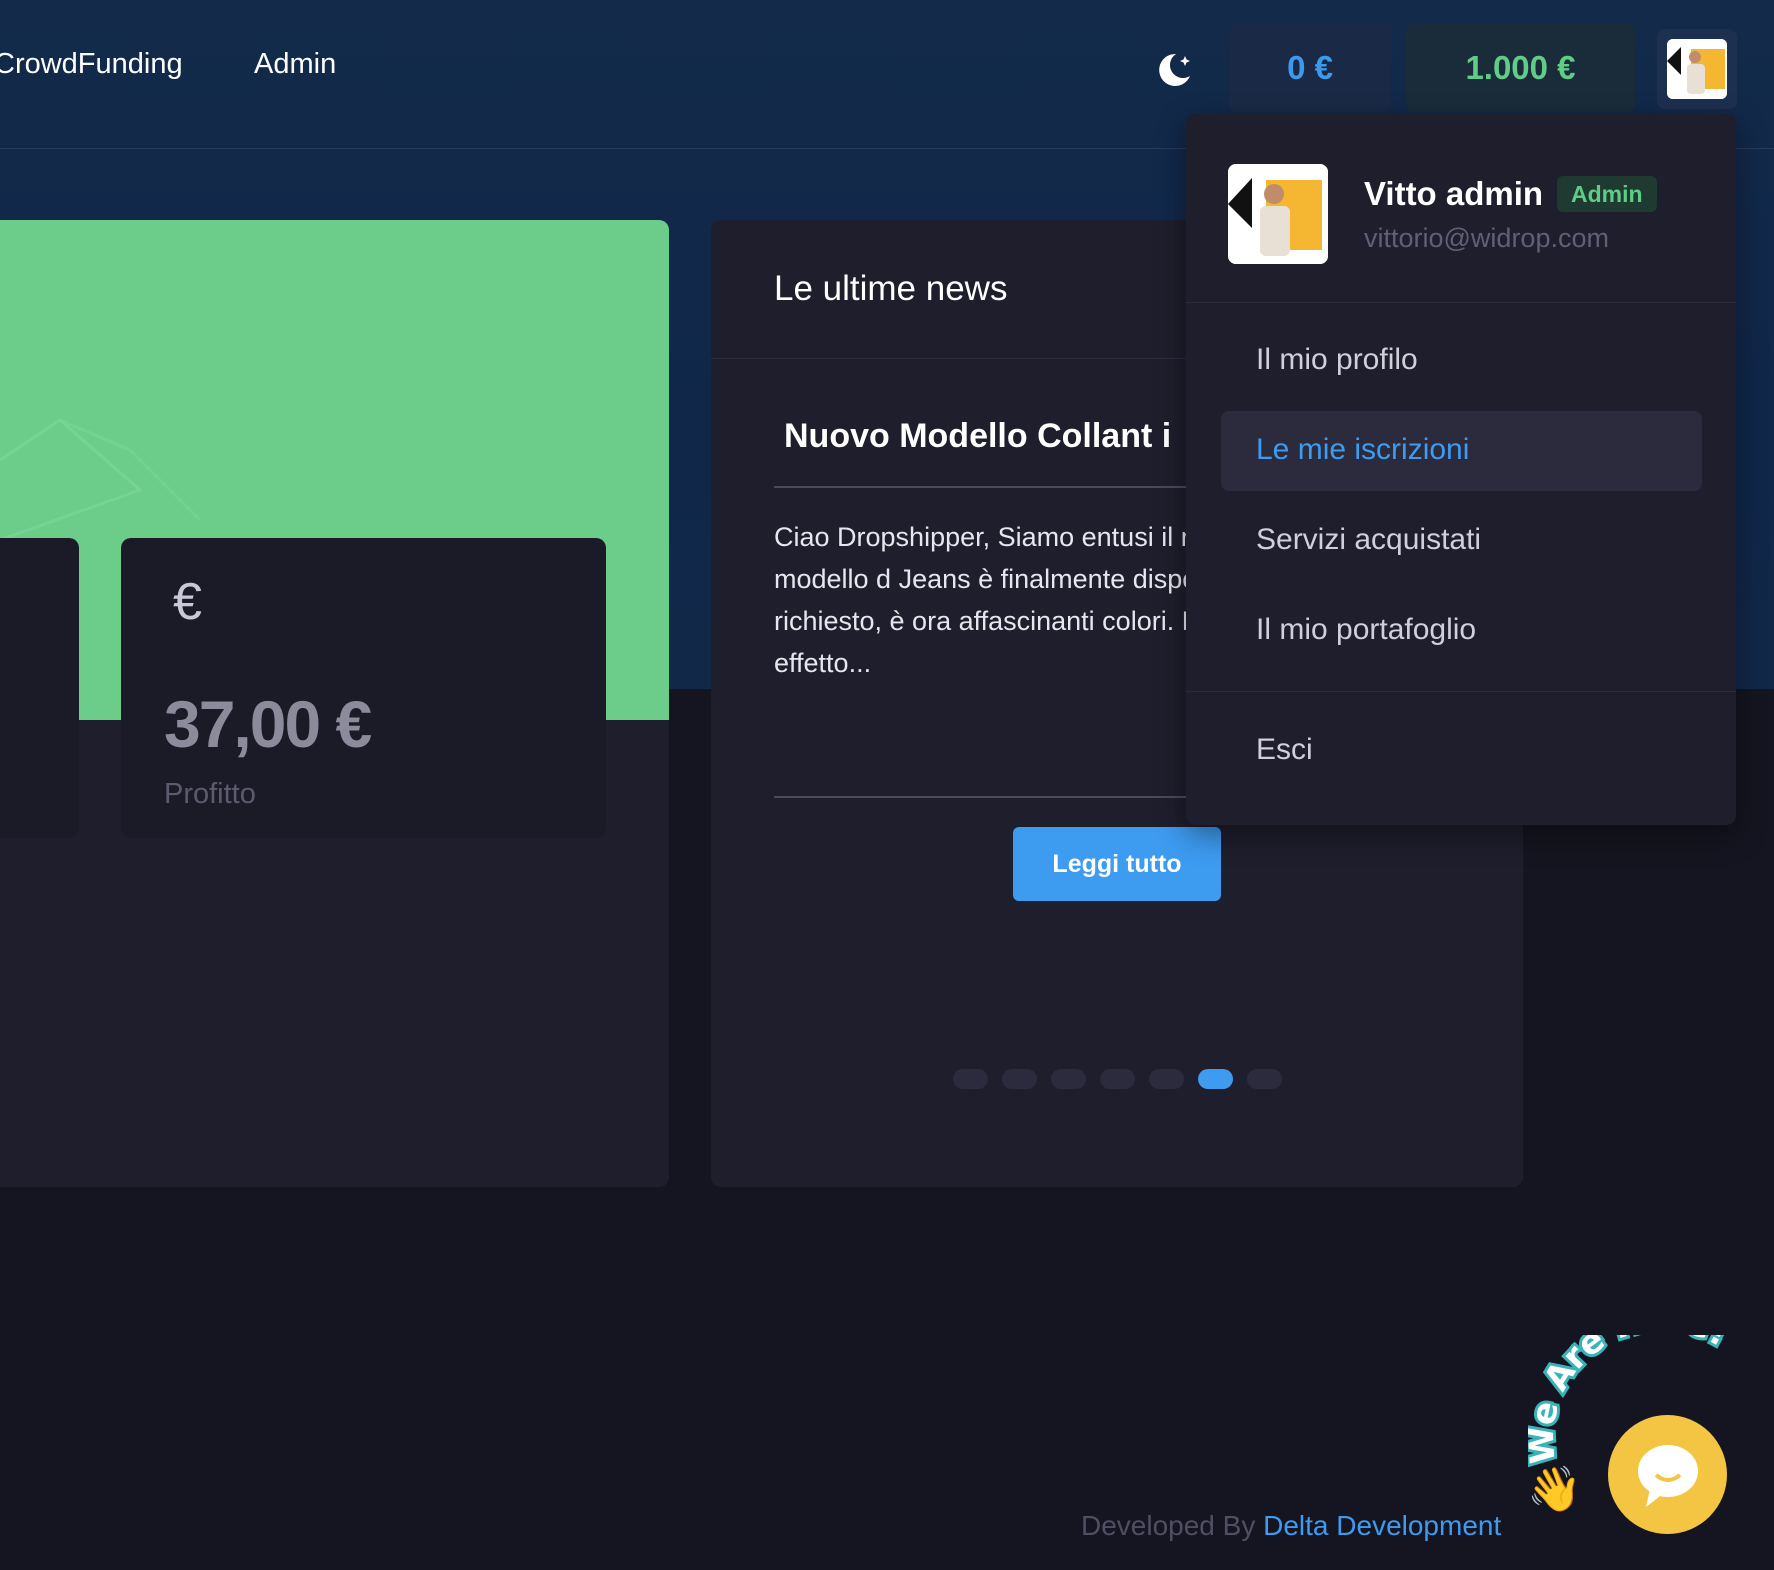 This screenshot has width=1774, height=1570. What do you see at coordinates (1486, 238) in the screenshot?
I see `user-email: vittorio@widrop.com` at bounding box center [1486, 238].